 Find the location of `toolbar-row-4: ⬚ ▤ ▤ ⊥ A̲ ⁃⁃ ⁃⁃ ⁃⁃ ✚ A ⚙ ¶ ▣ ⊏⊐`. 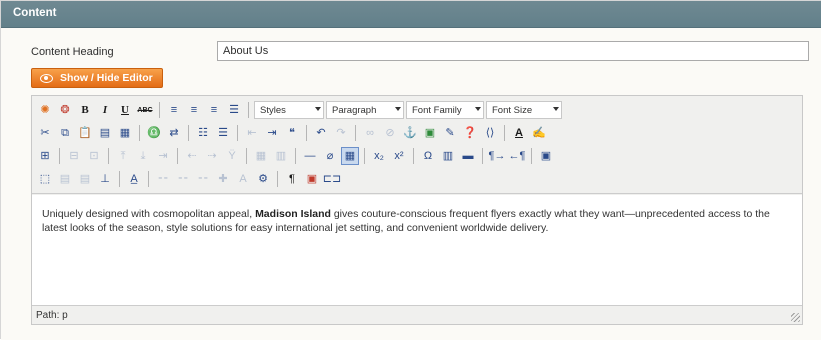

toolbar-row-4: ⬚ ▤ ▤ ⊥ A̲ ⁃⁃ ⁃⁃ ⁃⁃ ✚ A ⚙ ¶ ▣ ⊏⊐ is located at coordinates (188, 179).